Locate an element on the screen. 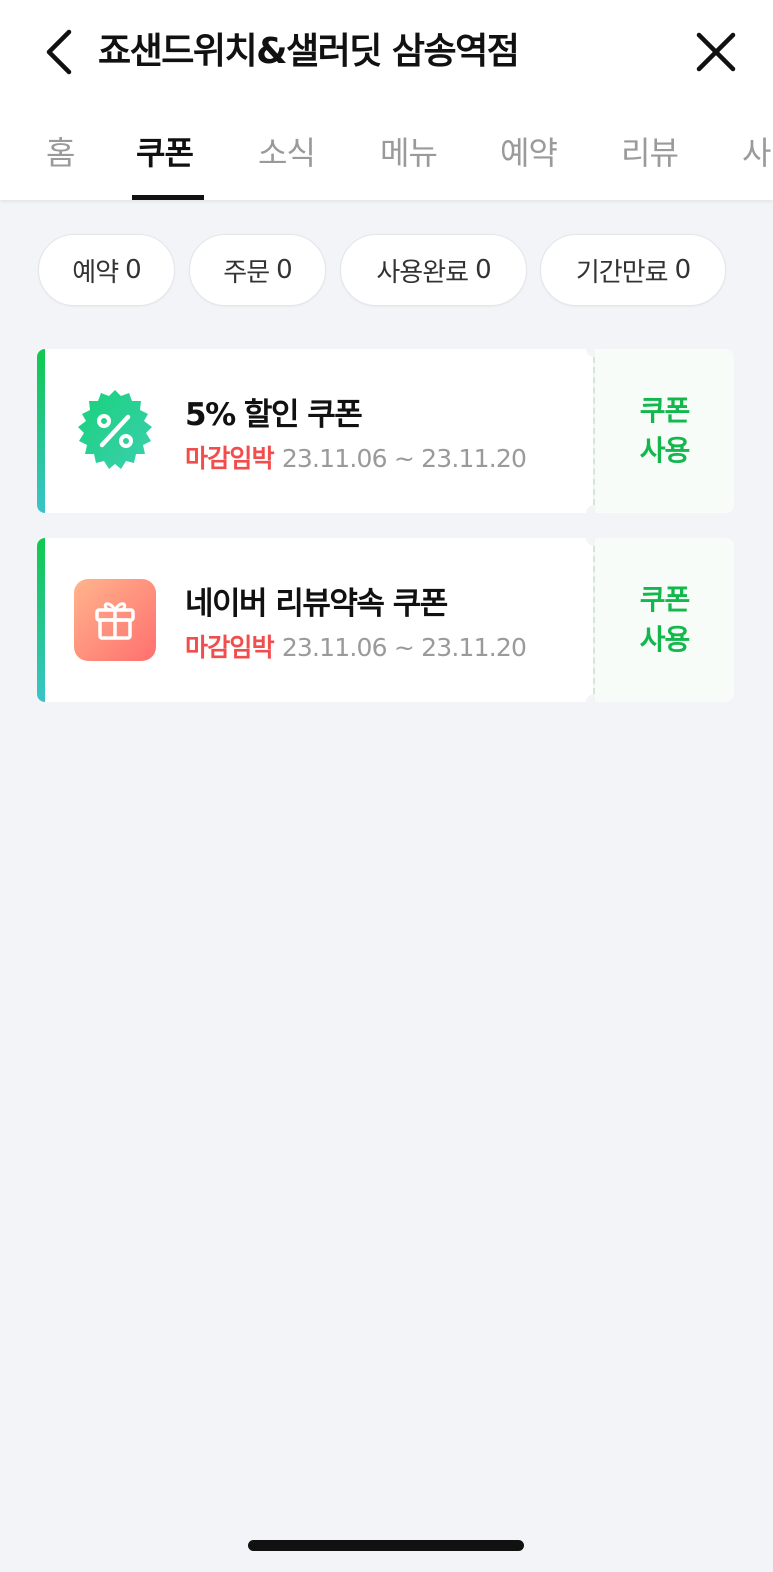 The width and height of the screenshot is (773, 1572). tab-news: 소식 is located at coordinates (287, 153).